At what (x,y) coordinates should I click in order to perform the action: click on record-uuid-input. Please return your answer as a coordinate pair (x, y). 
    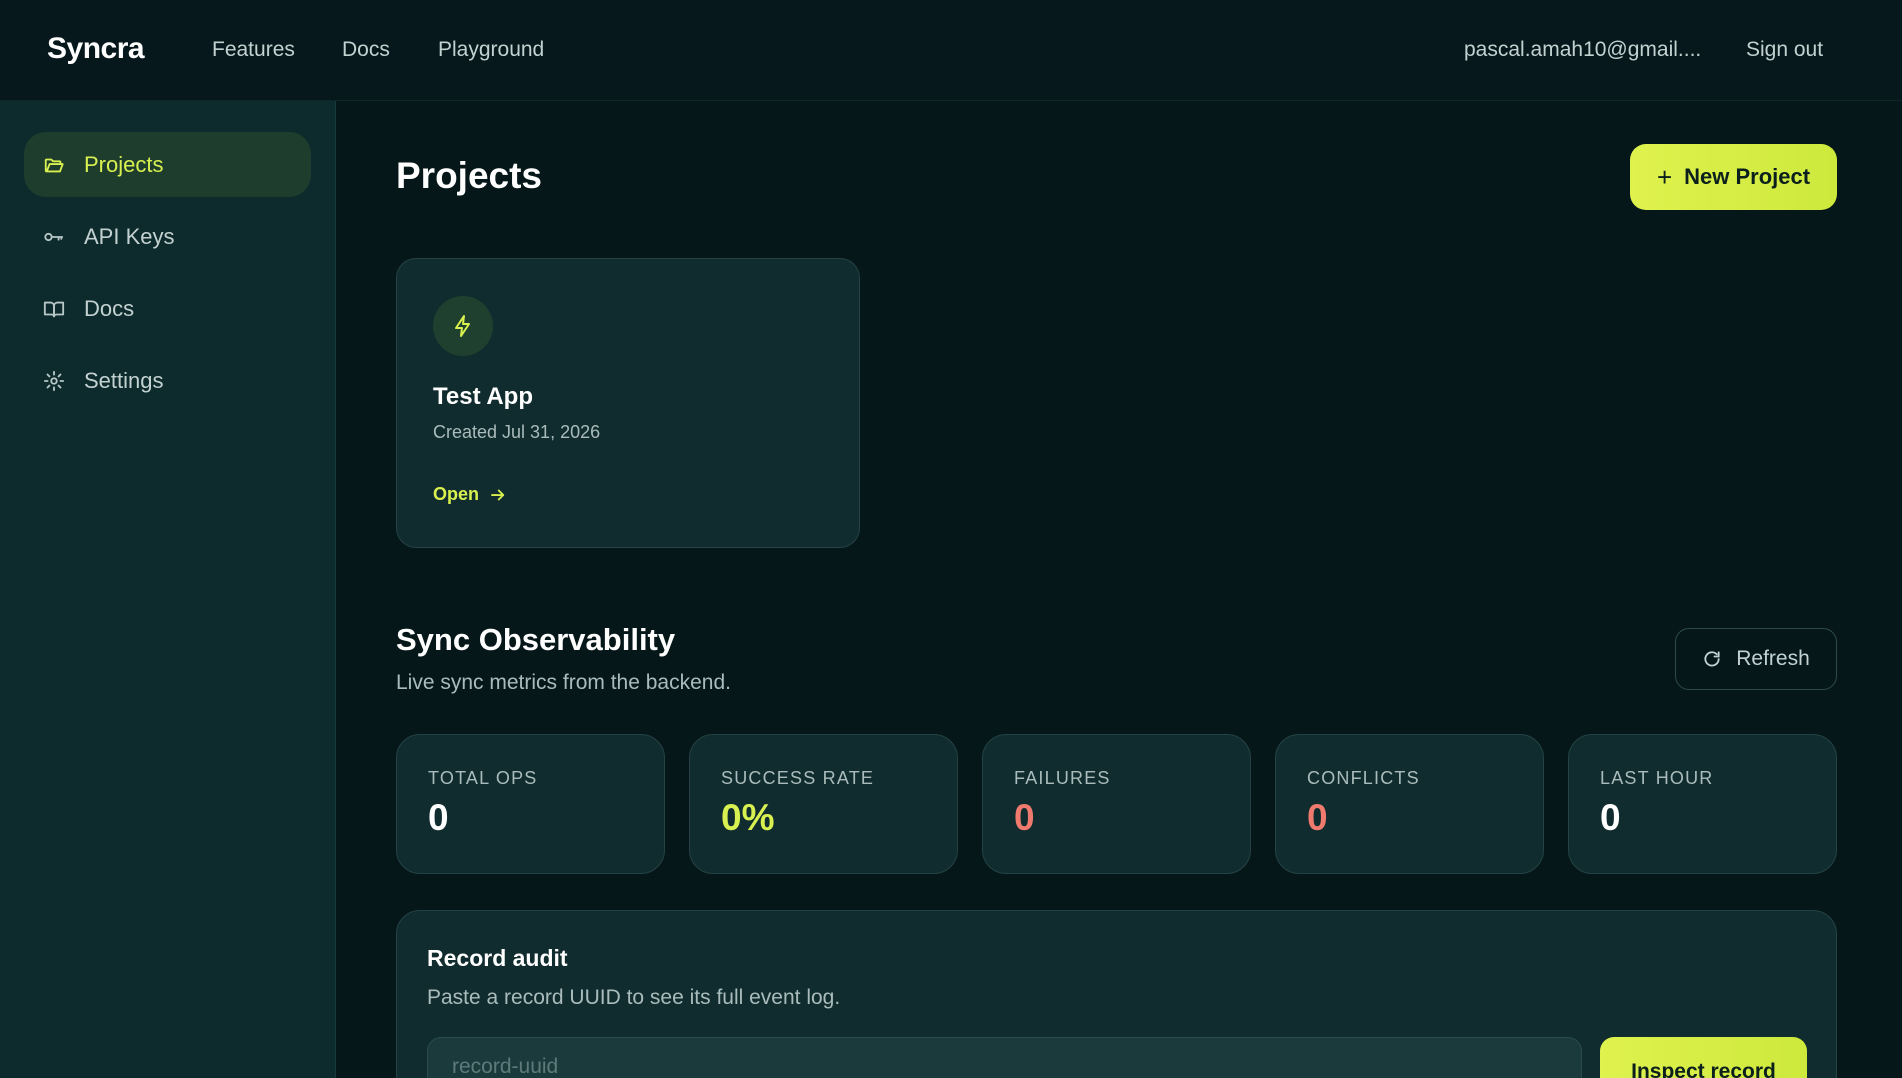
    Looking at the image, I should click on (1004, 1057).